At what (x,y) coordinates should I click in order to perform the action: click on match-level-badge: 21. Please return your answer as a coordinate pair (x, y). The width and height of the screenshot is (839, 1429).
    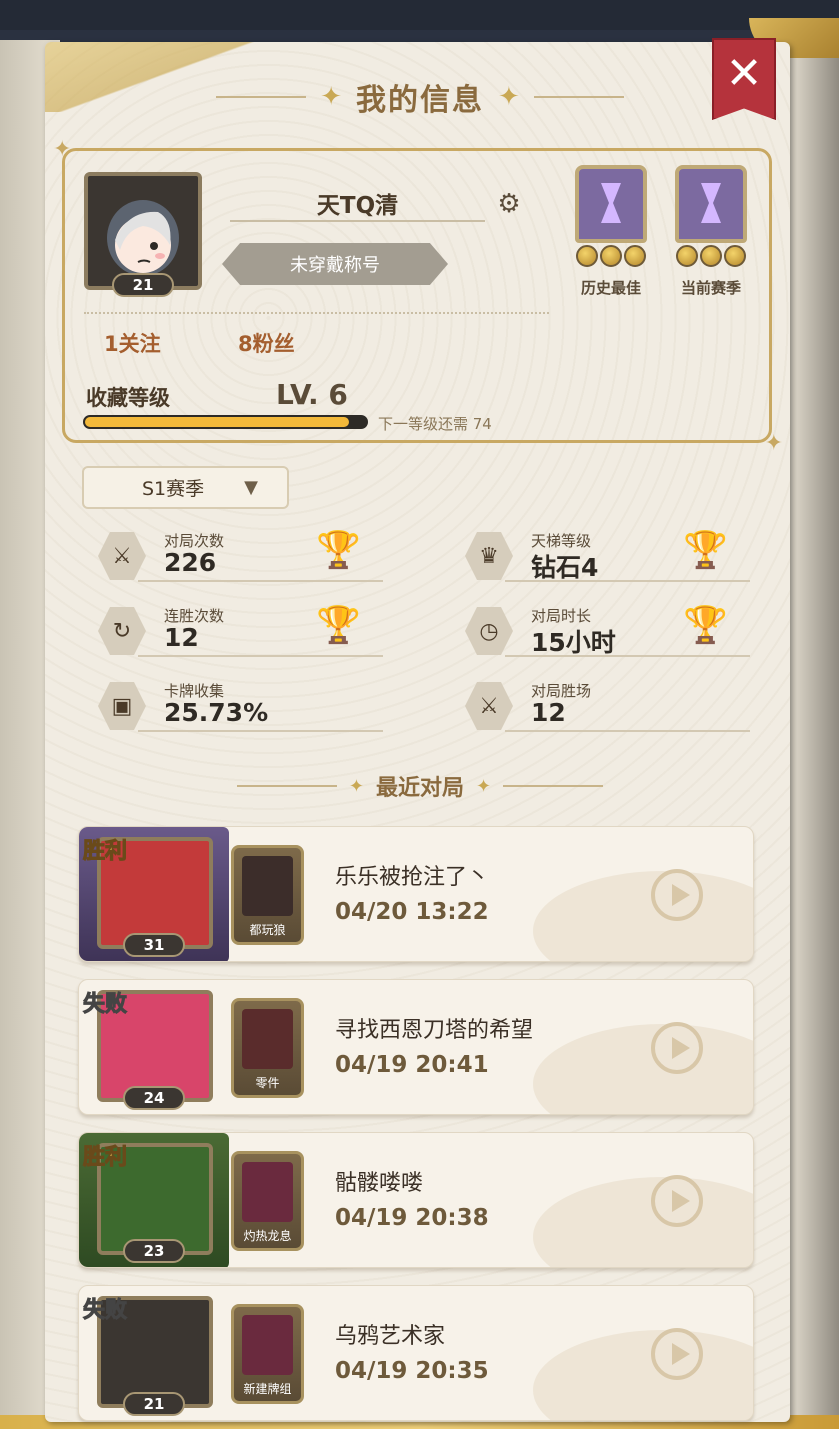
    Looking at the image, I should click on (154, 1404).